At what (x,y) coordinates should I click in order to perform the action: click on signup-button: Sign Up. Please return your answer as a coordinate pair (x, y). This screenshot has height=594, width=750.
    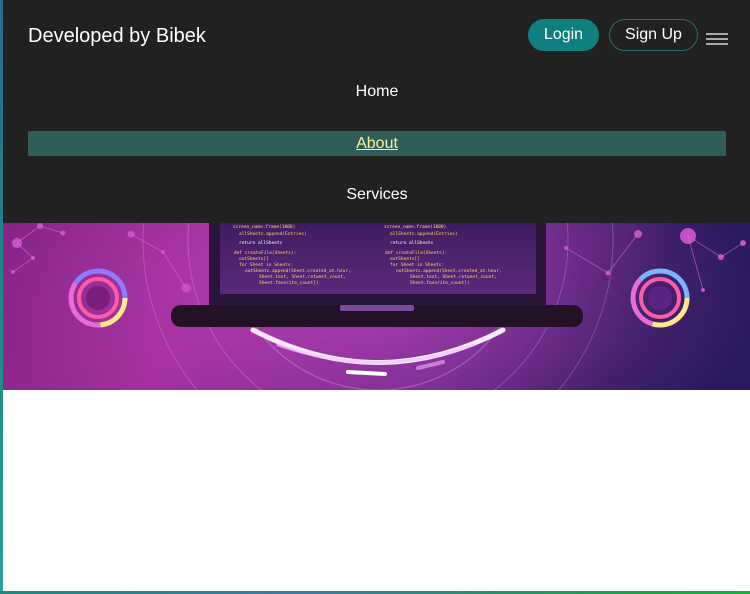
    Looking at the image, I should click on (653, 35).